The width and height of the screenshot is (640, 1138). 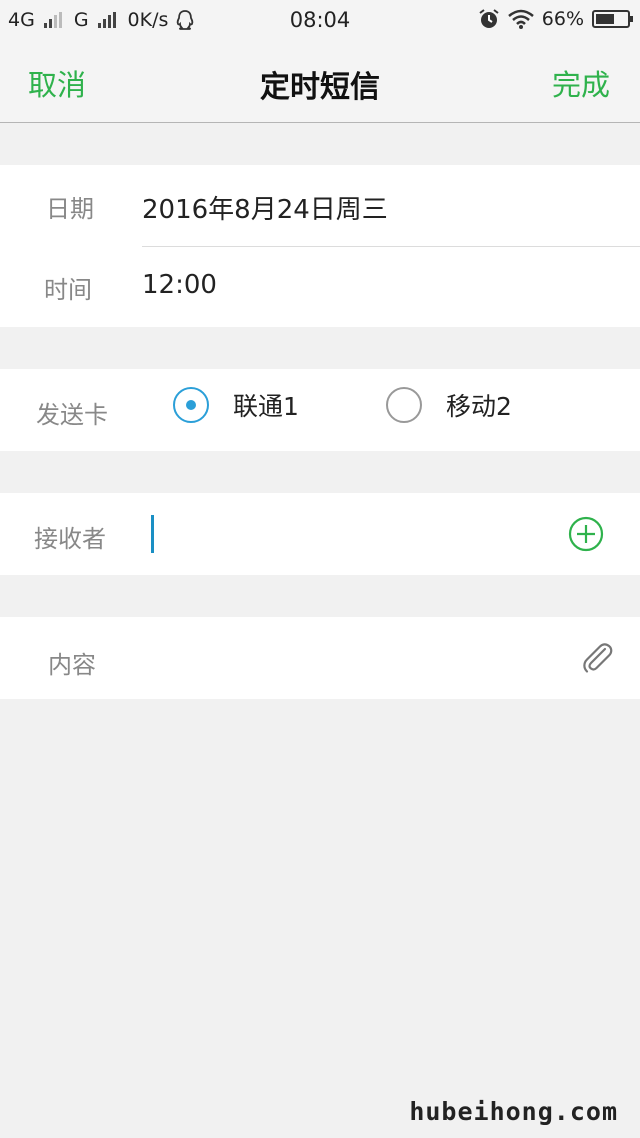 I want to click on date-row: 日期 2016年8月24日周三, so click(x=320, y=205).